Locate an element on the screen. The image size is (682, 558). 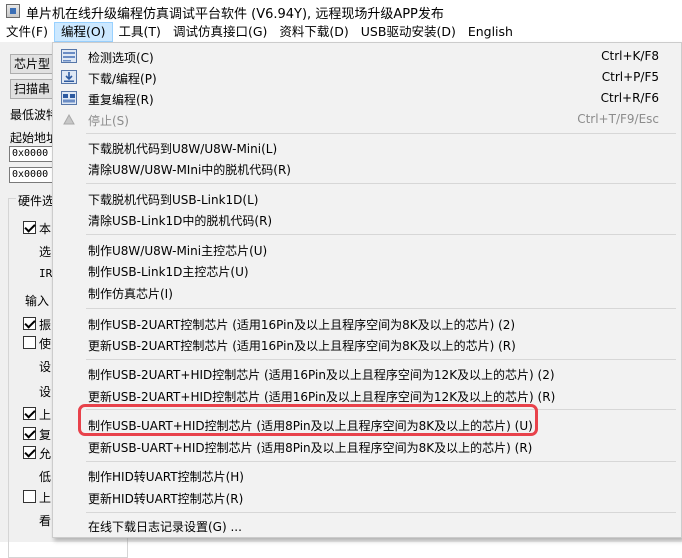
menu-item-label: 更新HID转UART控制芯片(R) is located at coordinates (166, 499).